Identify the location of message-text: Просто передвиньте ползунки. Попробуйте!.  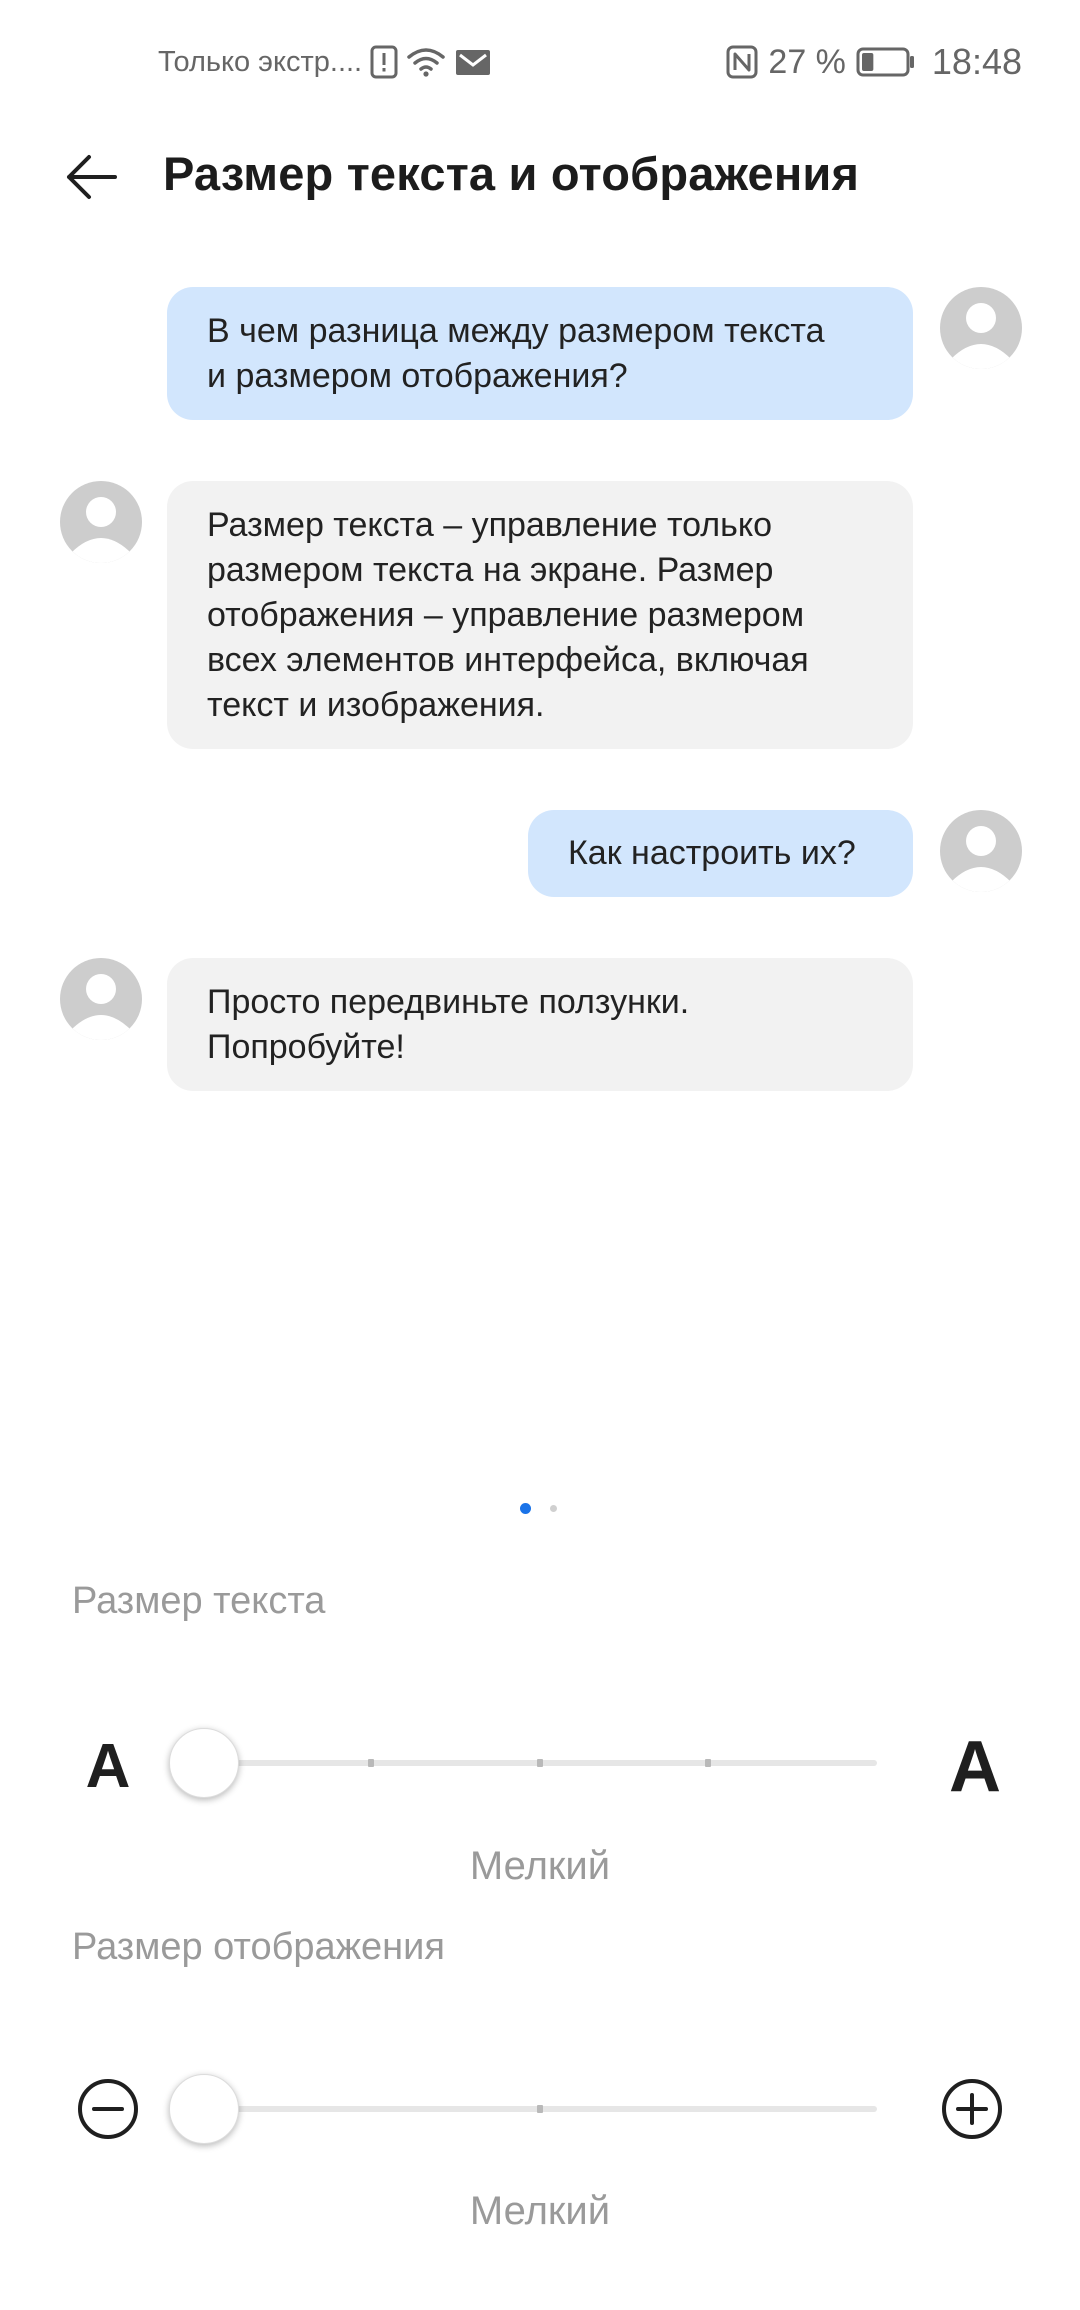
(448, 1024).